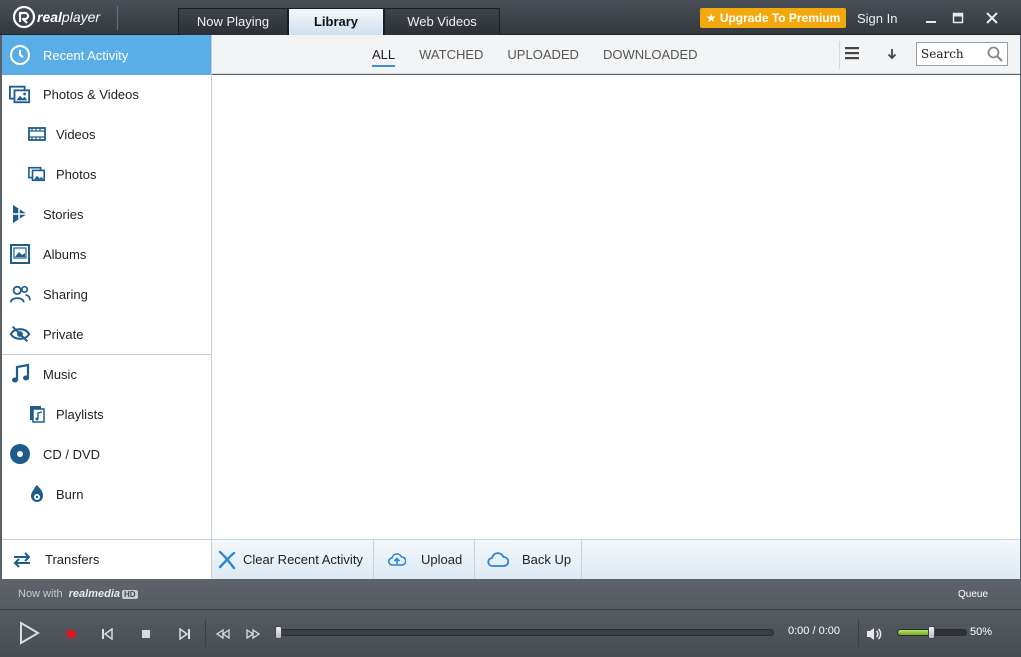  Describe the element at coordinates (106, 134) in the screenshot. I see `sidebar-item-videos: Videos` at that location.